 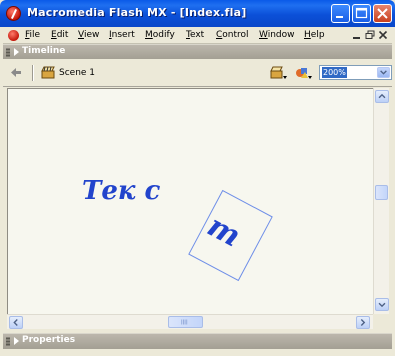 What do you see at coordinates (48, 72) in the screenshot?
I see `scene-icon` at bounding box center [48, 72].